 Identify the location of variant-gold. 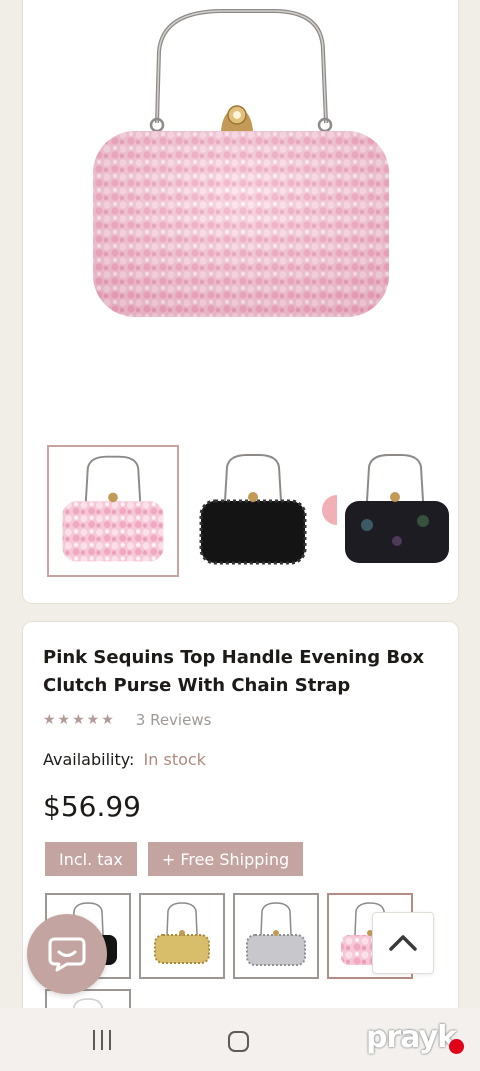
(182, 936).